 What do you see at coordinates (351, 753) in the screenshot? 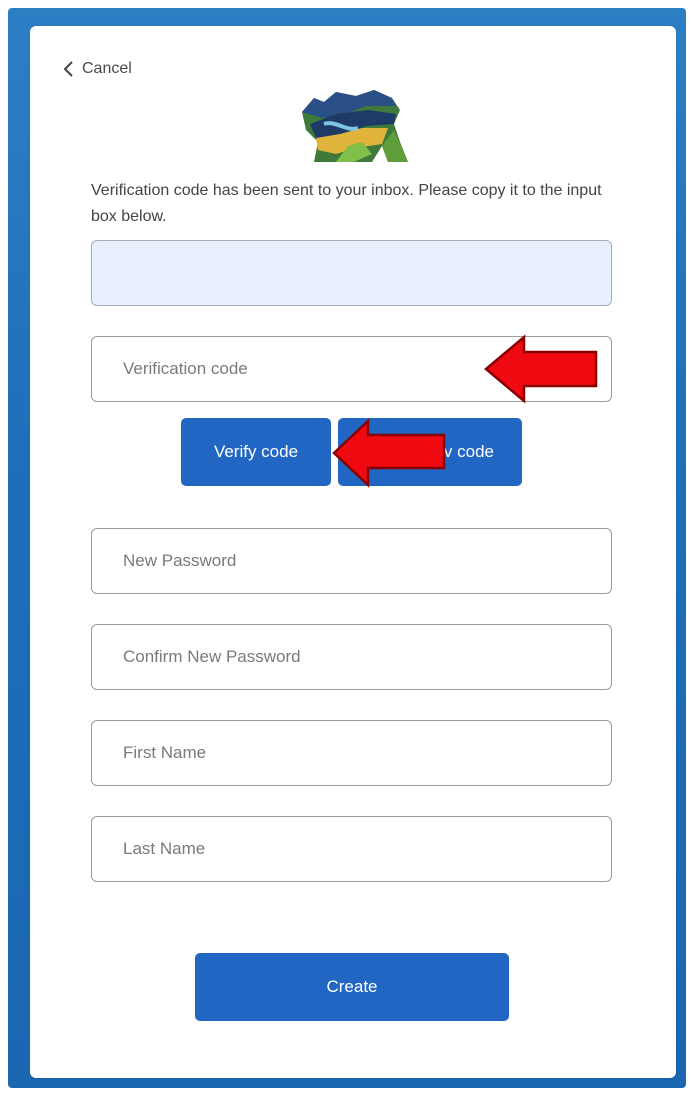
I see `first-name-input` at bounding box center [351, 753].